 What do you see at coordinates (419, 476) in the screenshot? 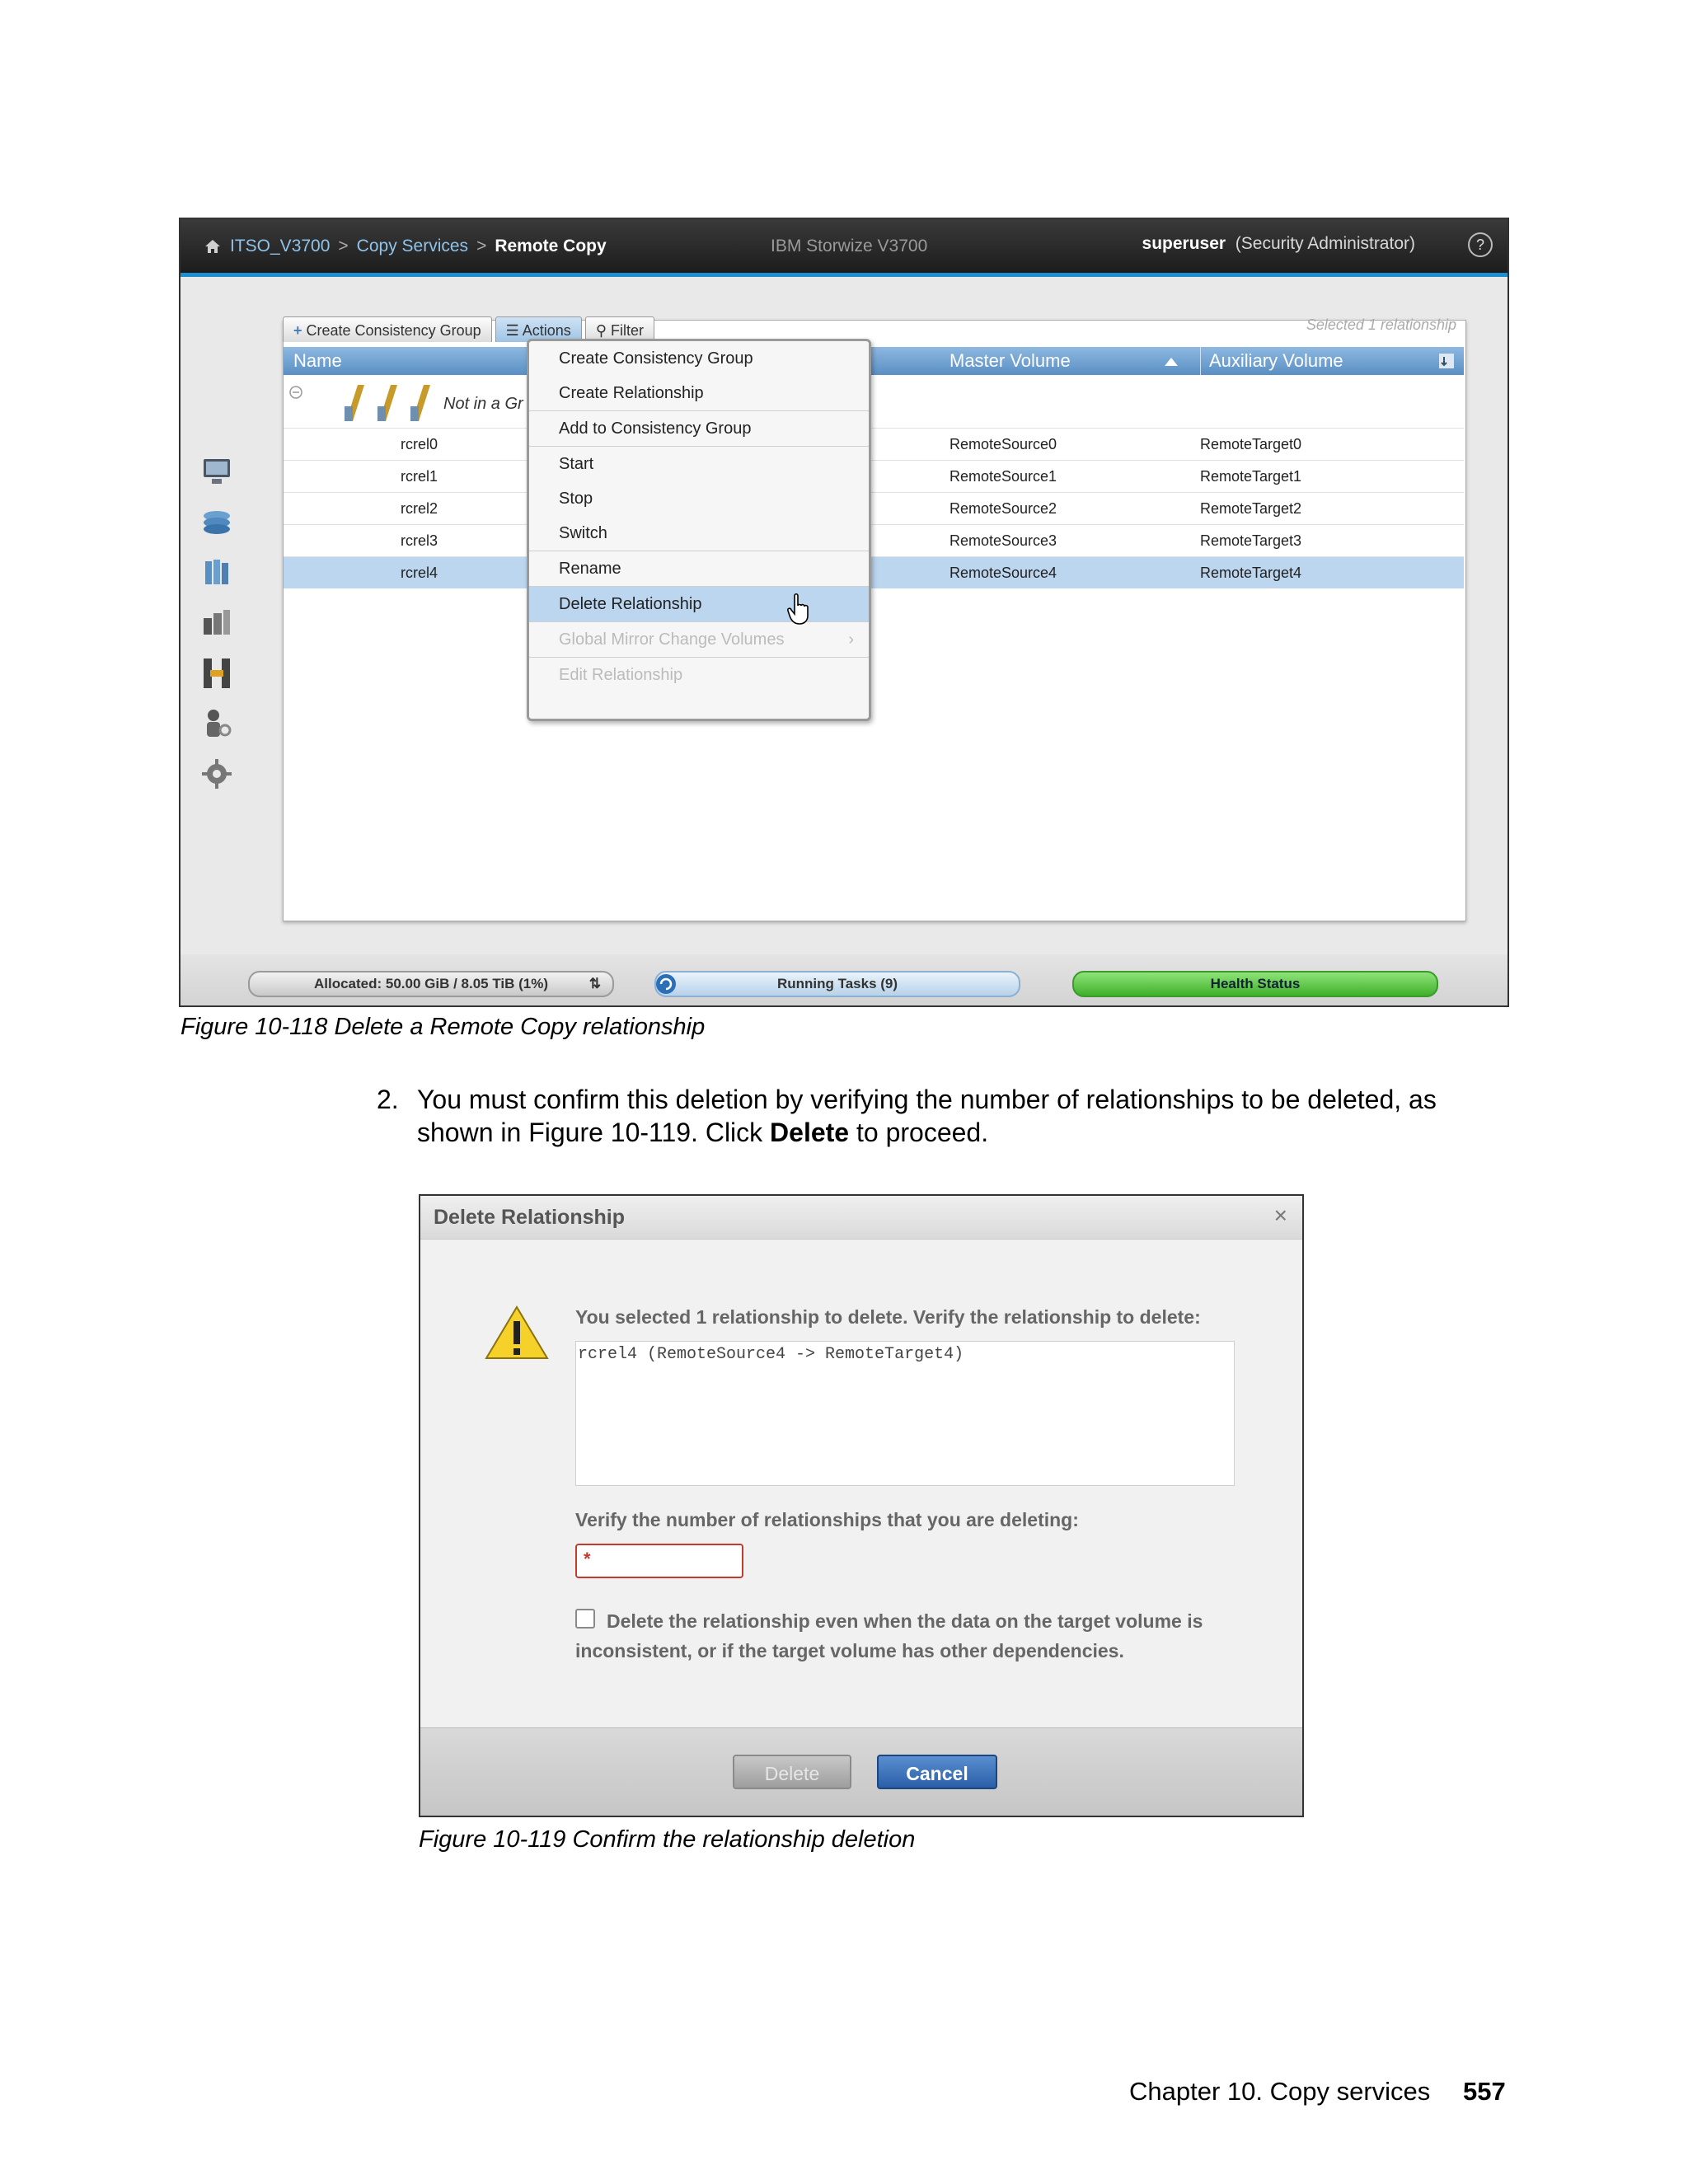
I see `row-name: rcrel1` at bounding box center [419, 476].